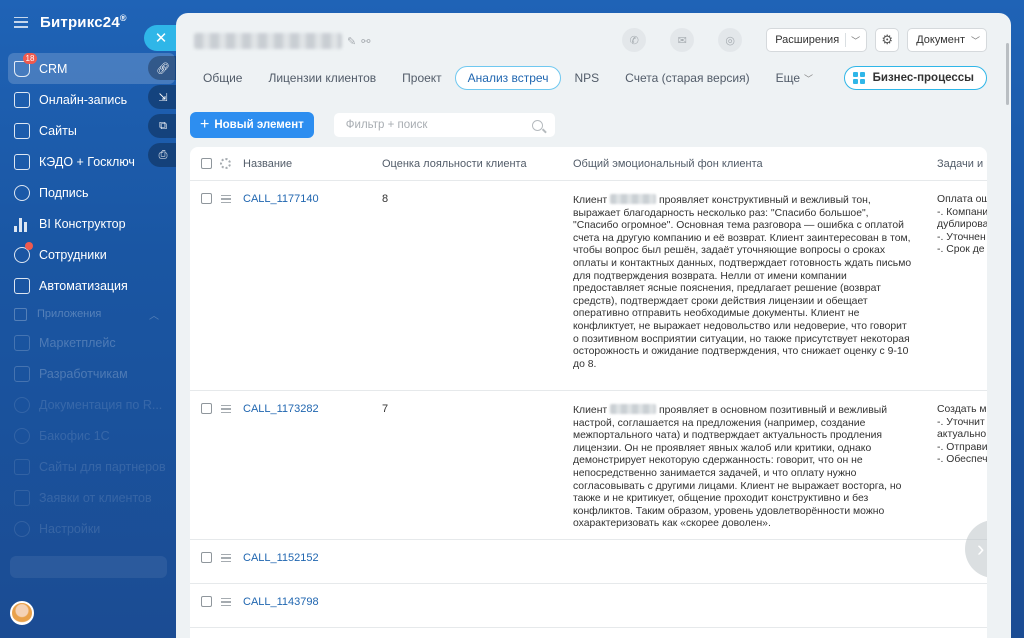 The width and height of the screenshot is (1024, 638). What do you see at coordinates (588, 562) in the screenshot?
I see `table-row: CALL_1152152` at bounding box center [588, 562].